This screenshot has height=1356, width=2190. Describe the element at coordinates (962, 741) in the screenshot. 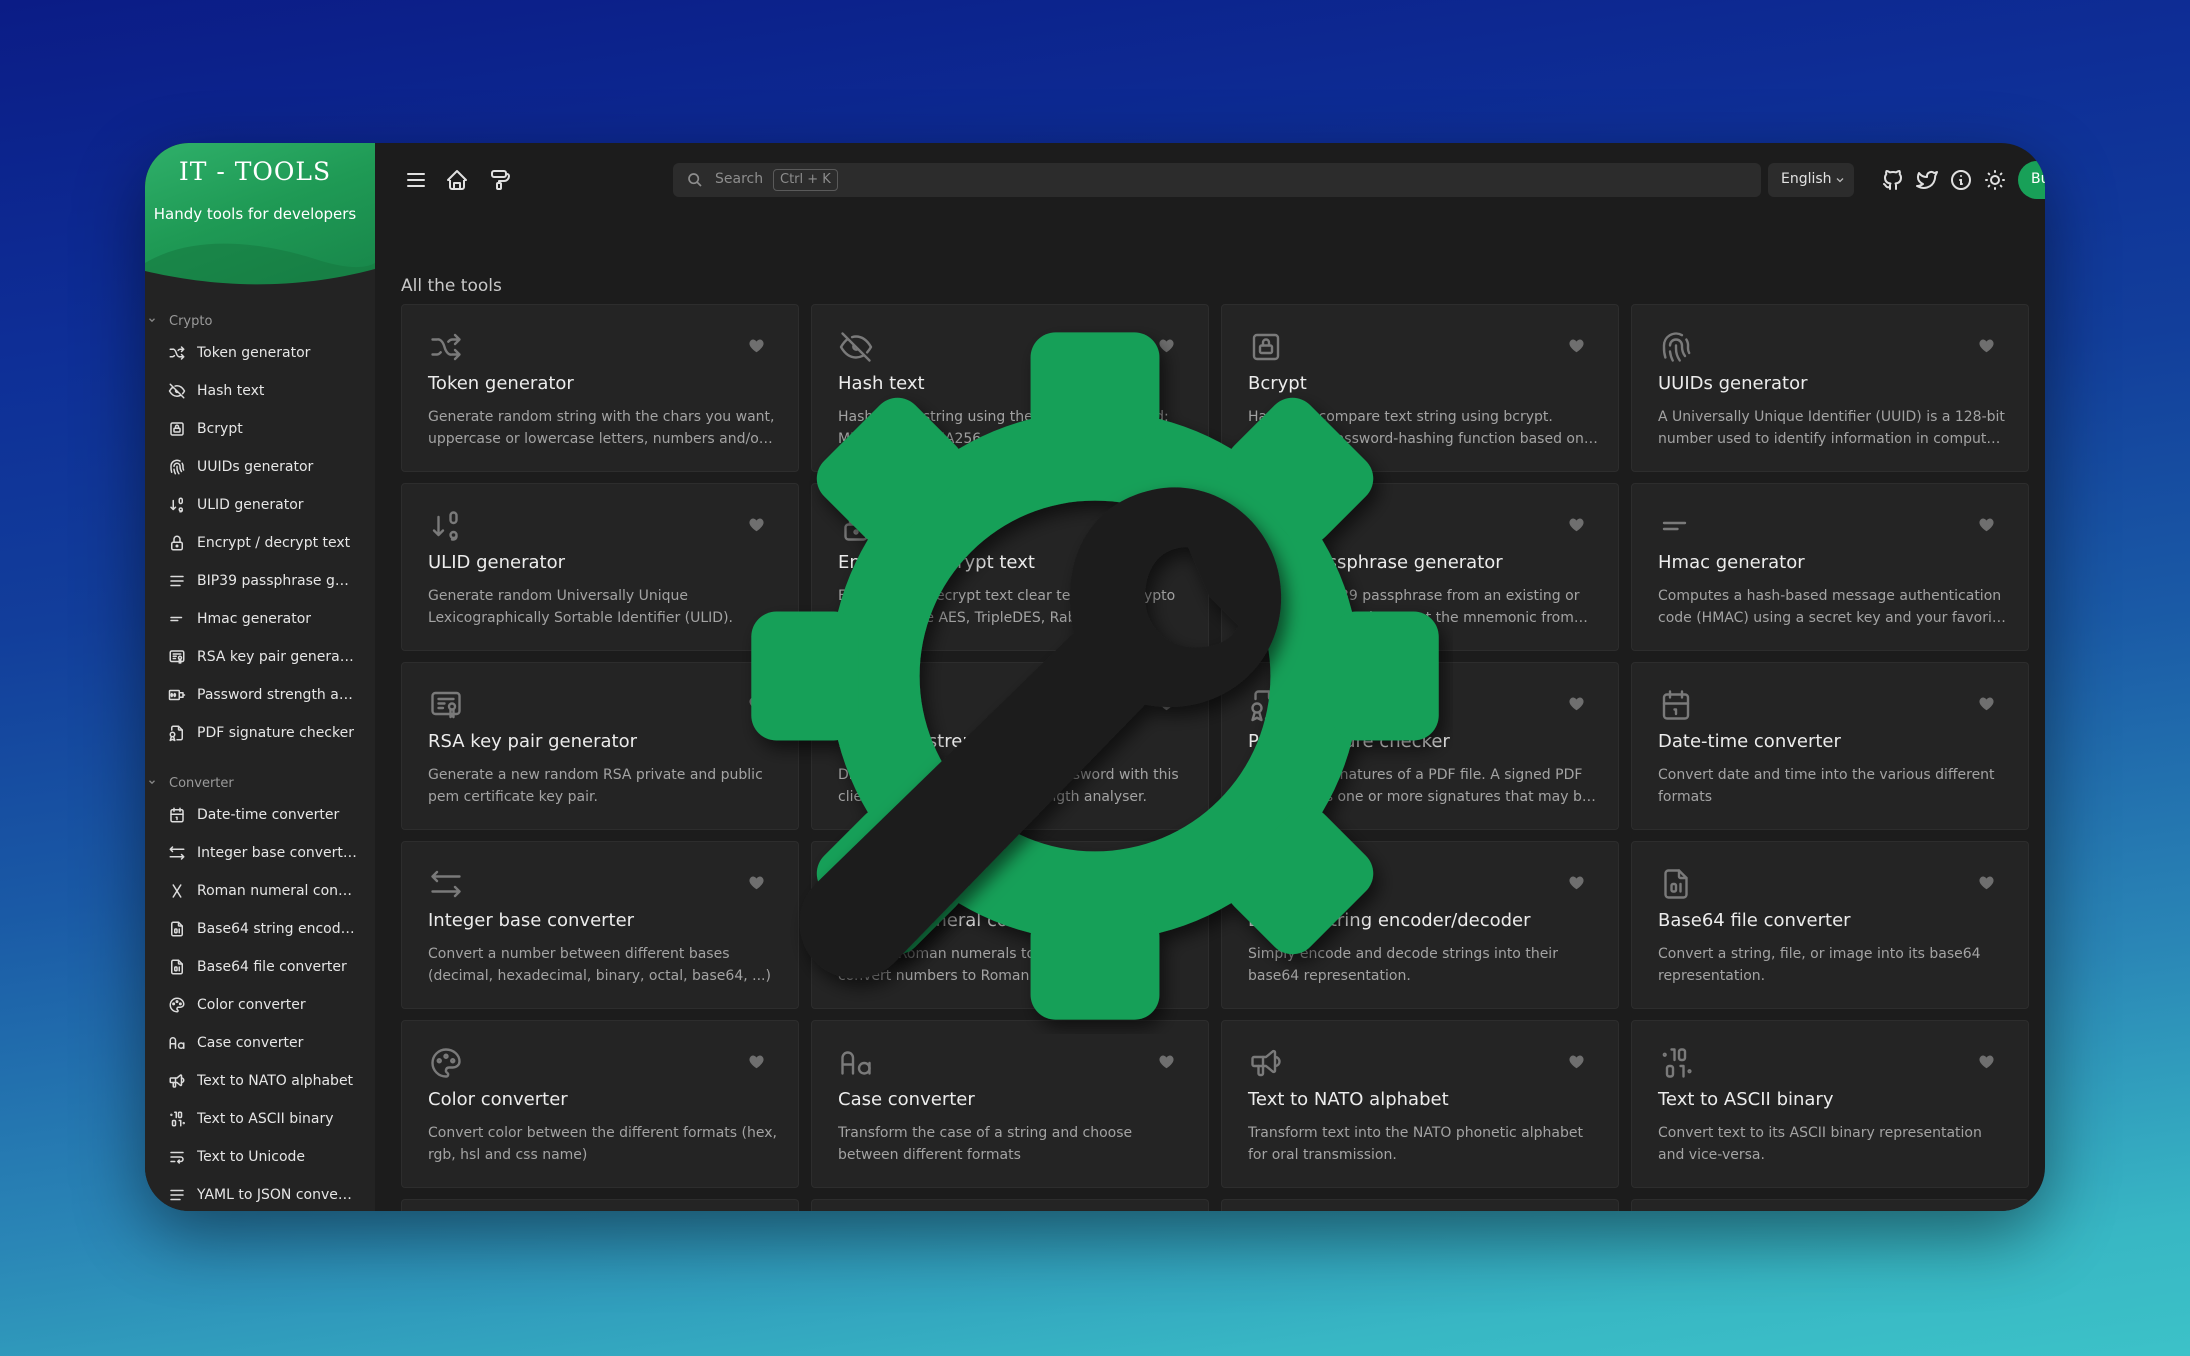

I see `tool-card-title: Password strength analyser` at that location.